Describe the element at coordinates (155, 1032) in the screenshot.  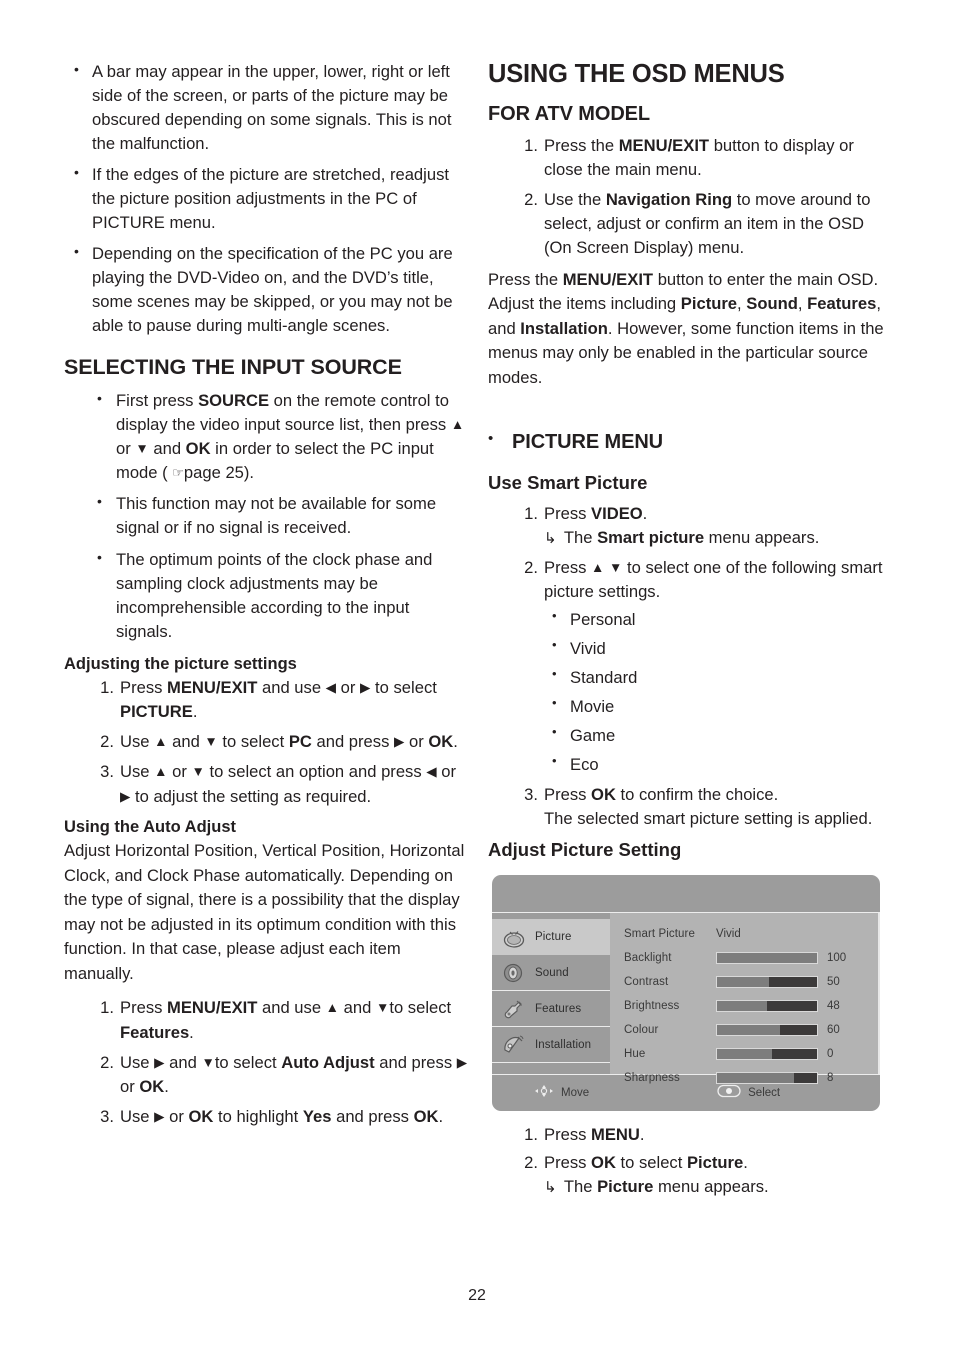
I see `keyword-features: Features` at that location.